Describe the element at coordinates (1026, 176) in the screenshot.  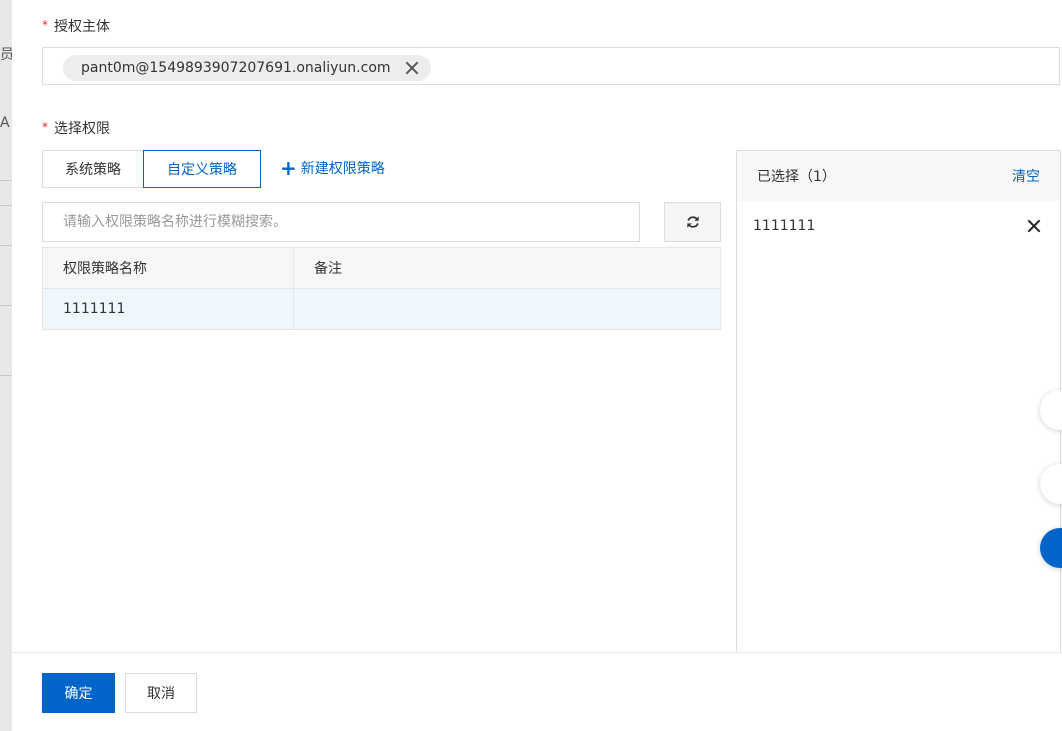
I see `clear-button: 清空` at that location.